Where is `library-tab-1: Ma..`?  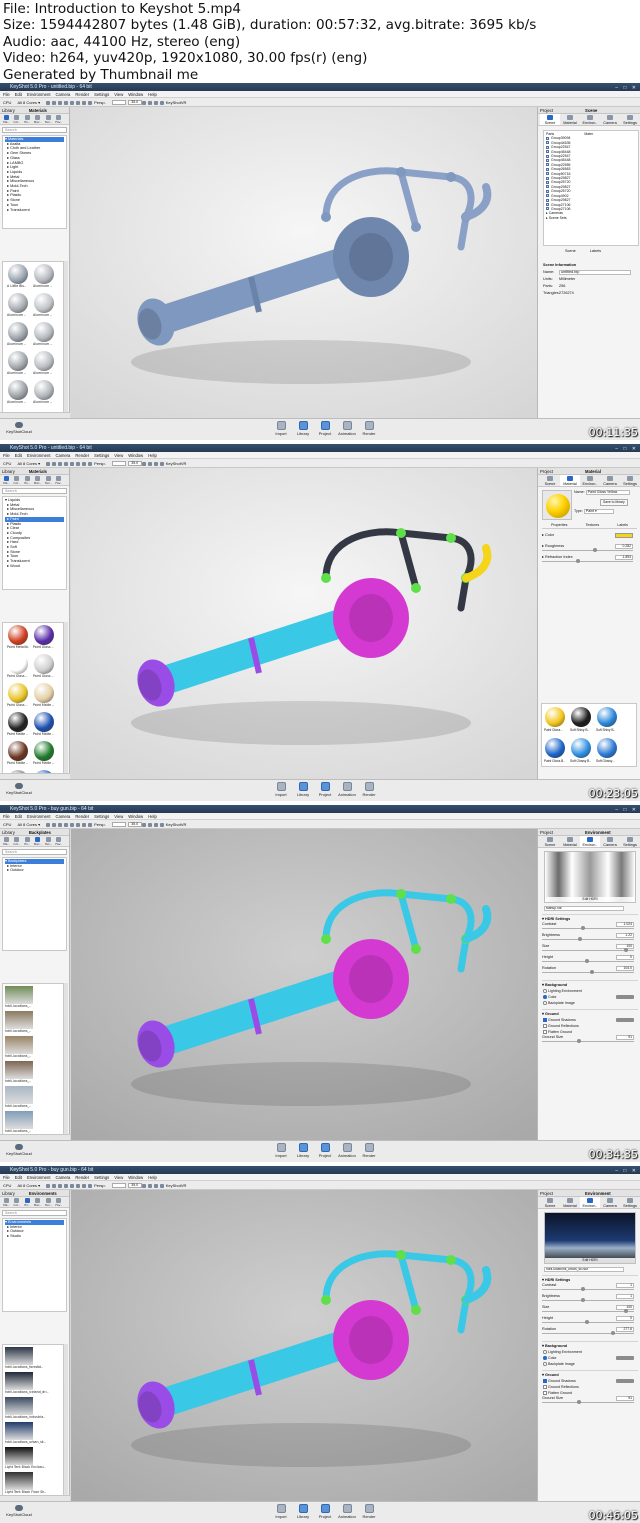
library-tab-1: Ma.. is located at coordinates (6, 119).